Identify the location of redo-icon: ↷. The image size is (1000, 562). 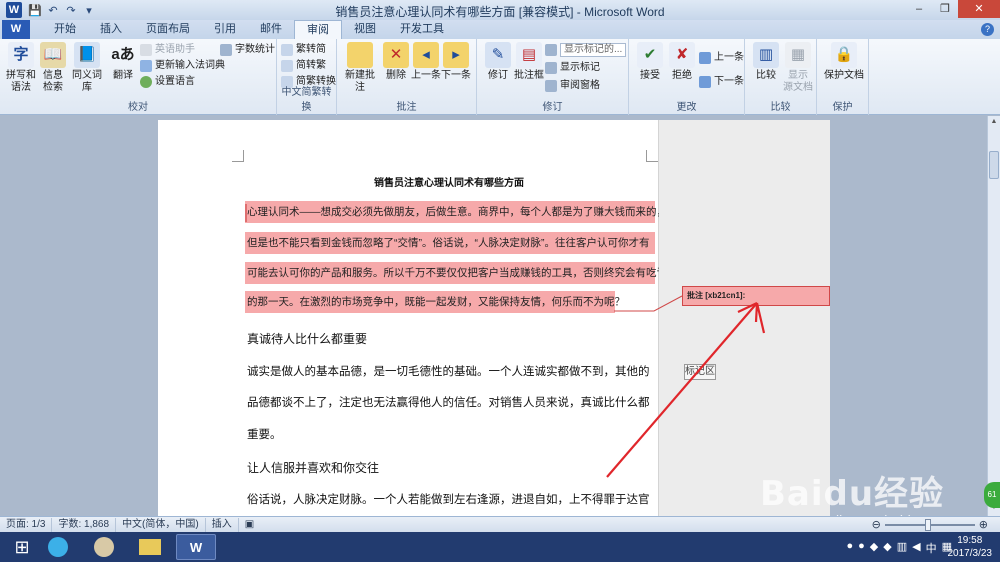
(71, 10).